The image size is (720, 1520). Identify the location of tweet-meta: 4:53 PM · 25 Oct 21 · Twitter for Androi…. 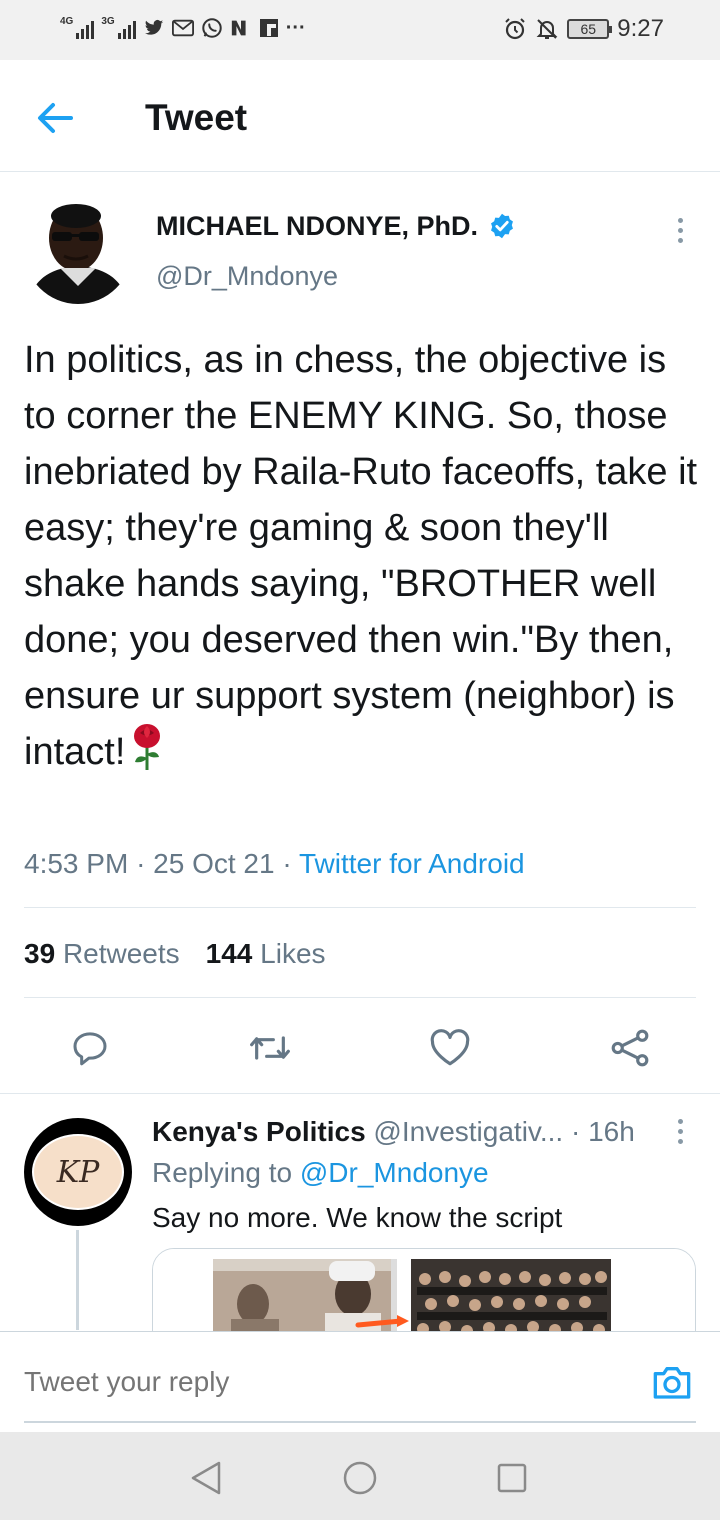
(274, 864).